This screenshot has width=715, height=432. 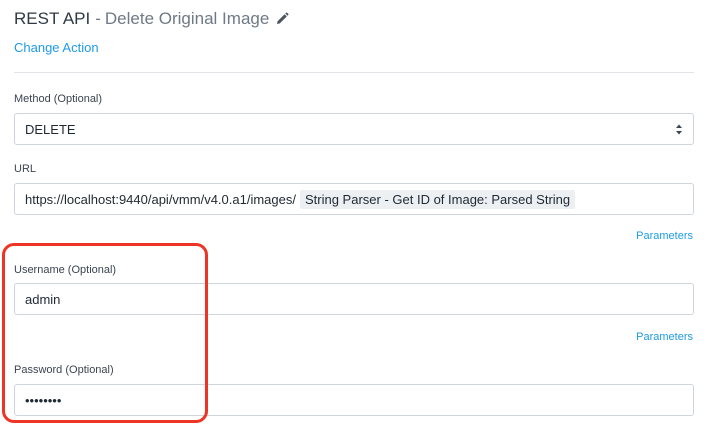 What do you see at coordinates (50, 129) in the screenshot?
I see `method-selected-value: DELETE` at bounding box center [50, 129].